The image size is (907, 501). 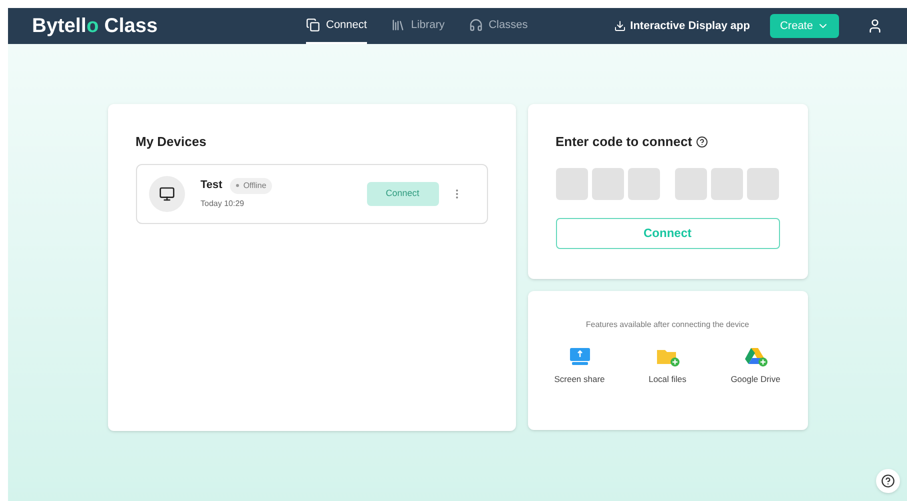 I want to click on library-icon, so click(x=397, y=25).